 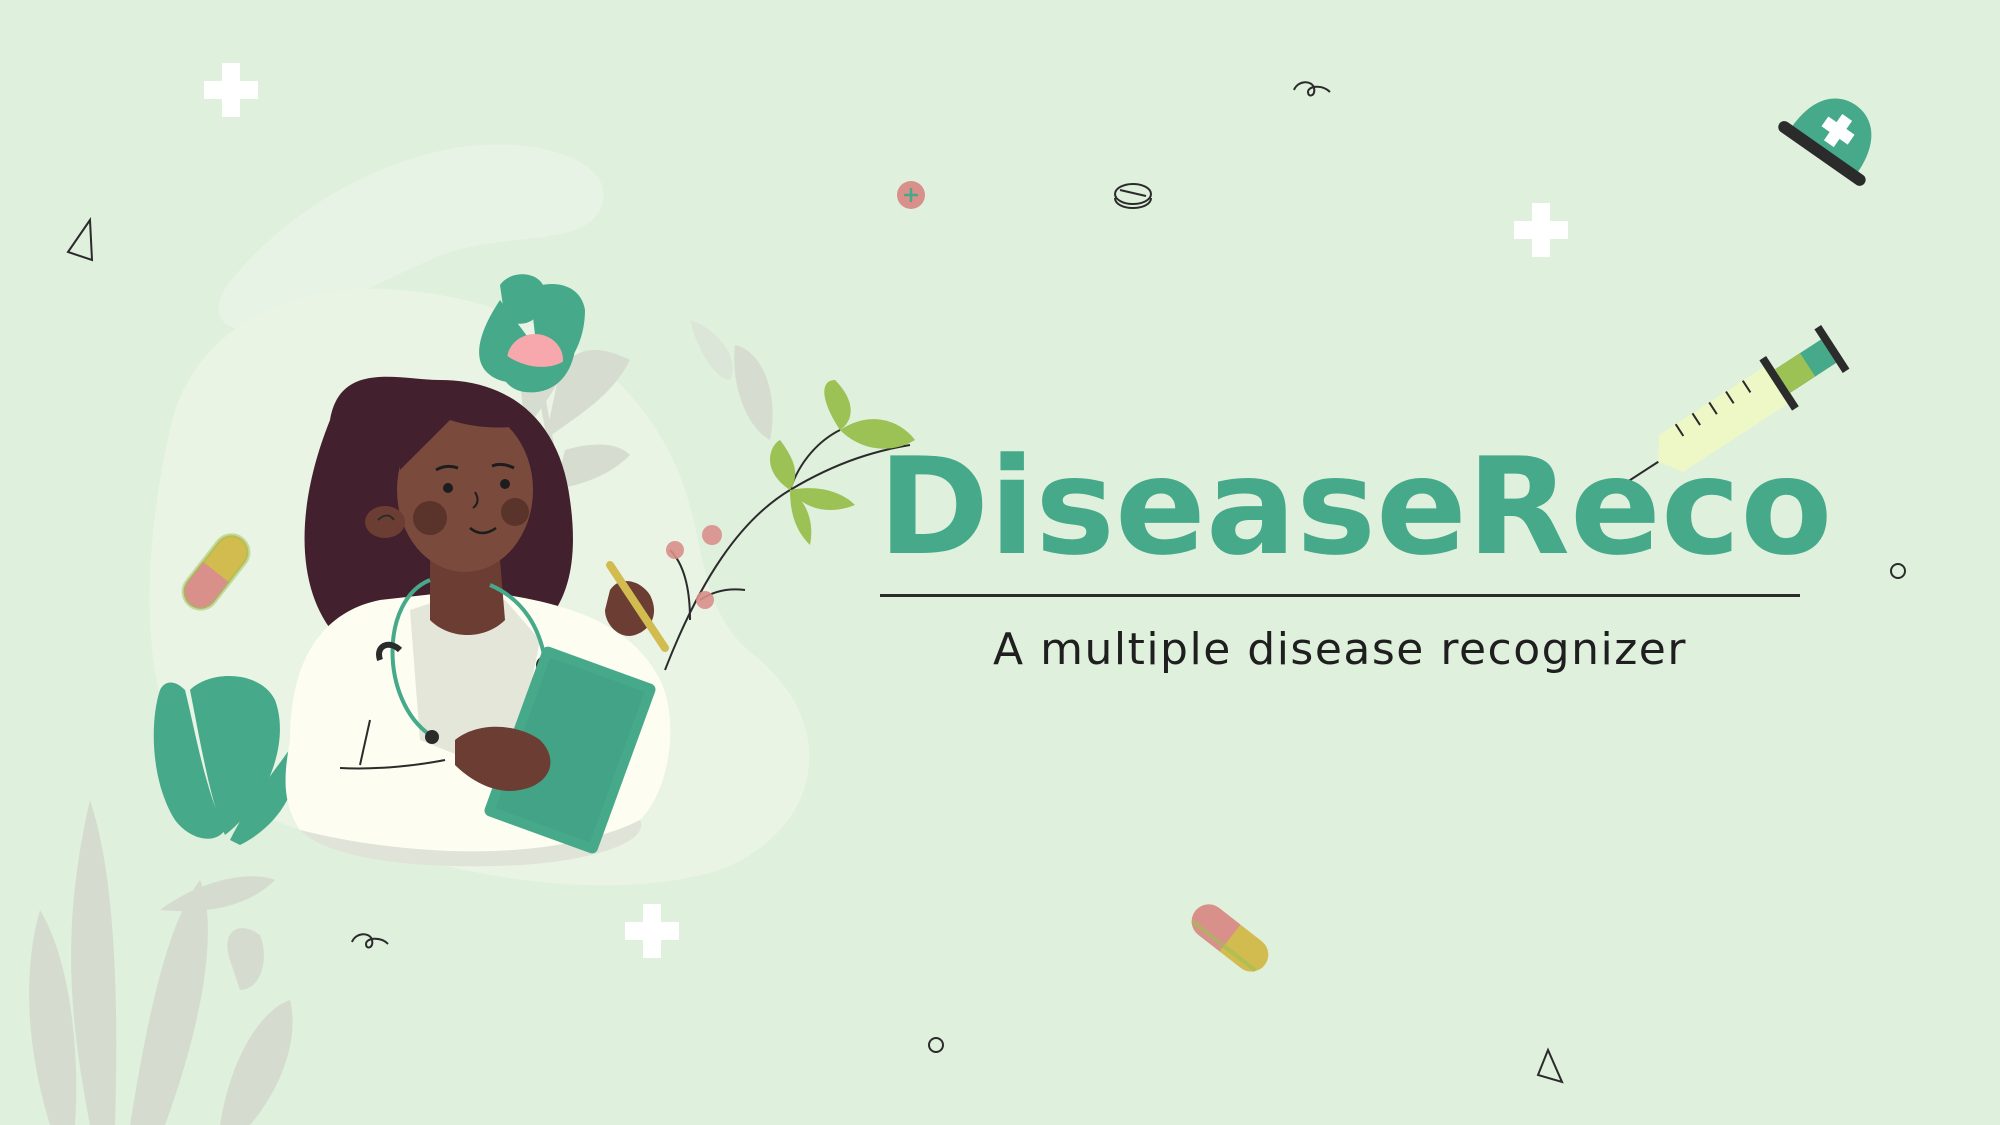 What do you see at coordinates (911, 195) in the screenshot?
I see `pill-coin-icon` at bounding box center [911, 195].